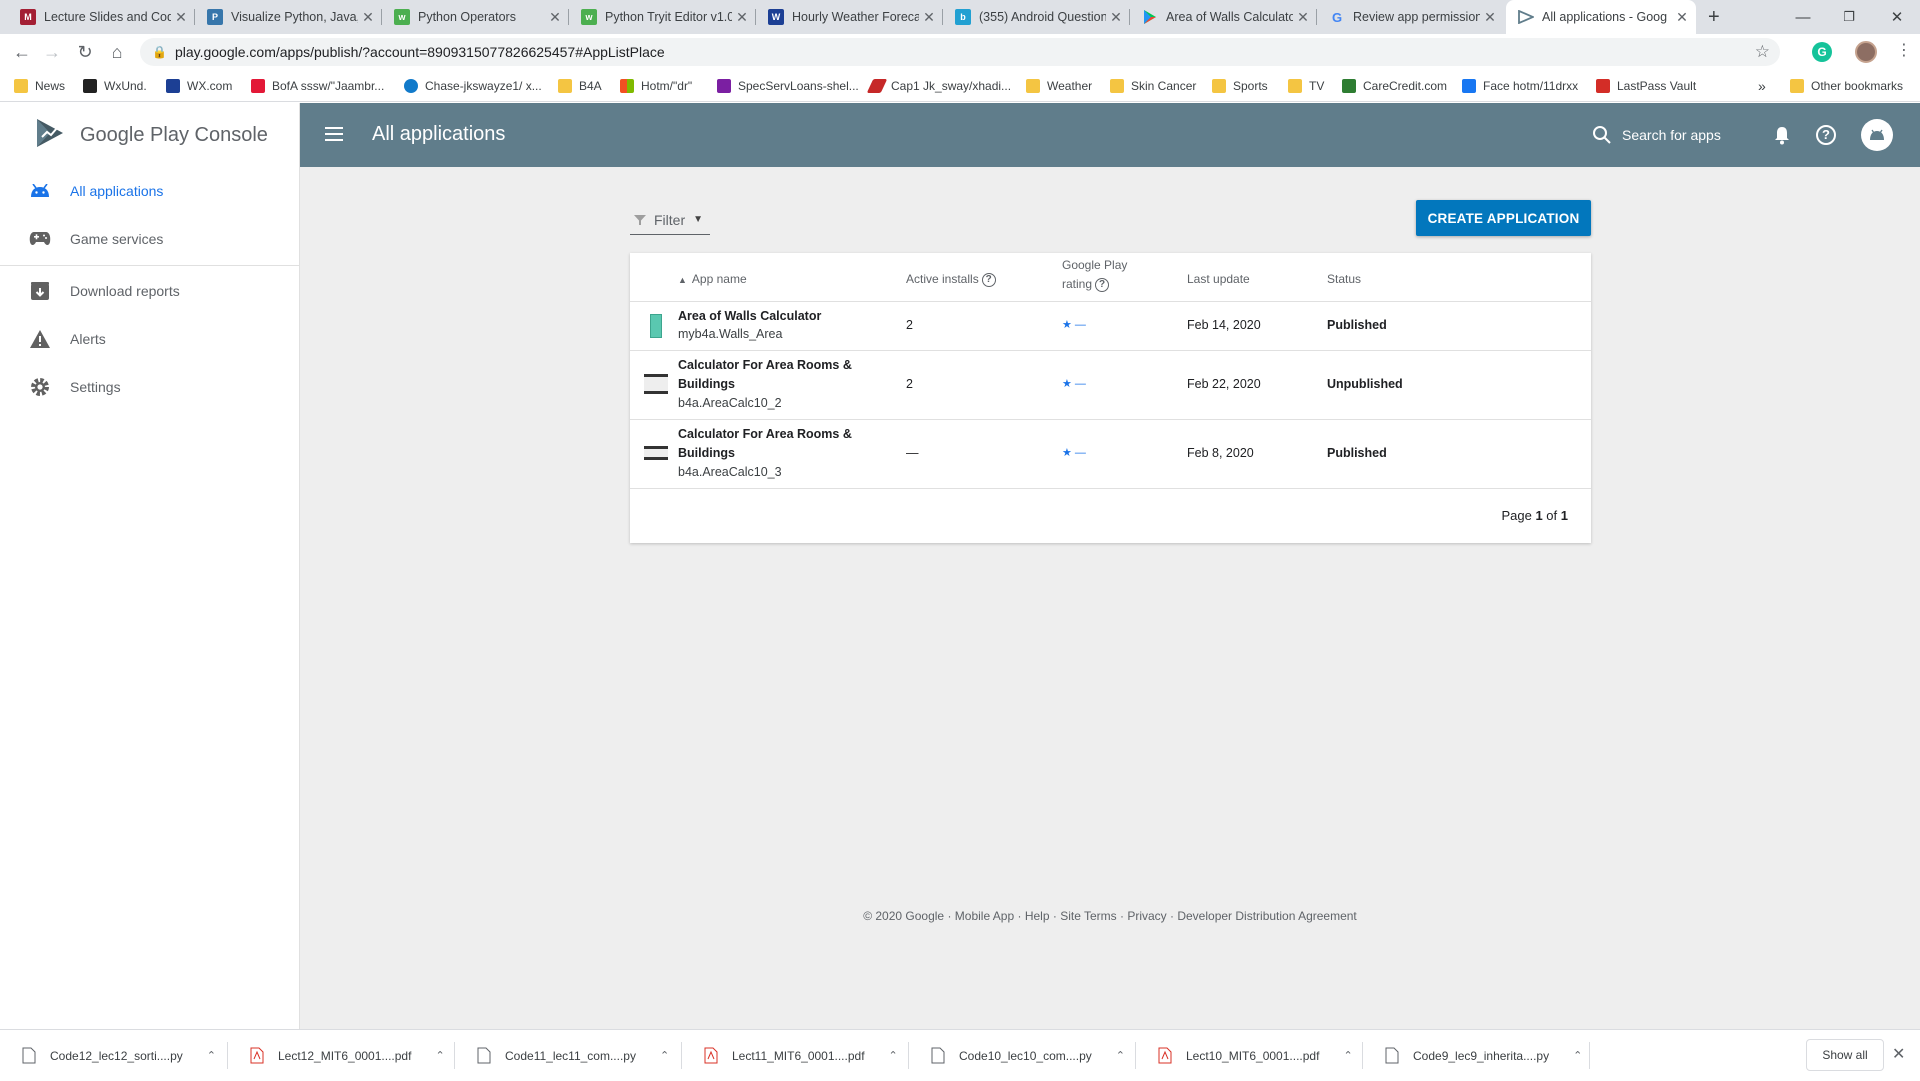  What do you see at coordinates (22, 52) in the screenshot?
I see `back-icon: ←` at bounding box center [22, 52].